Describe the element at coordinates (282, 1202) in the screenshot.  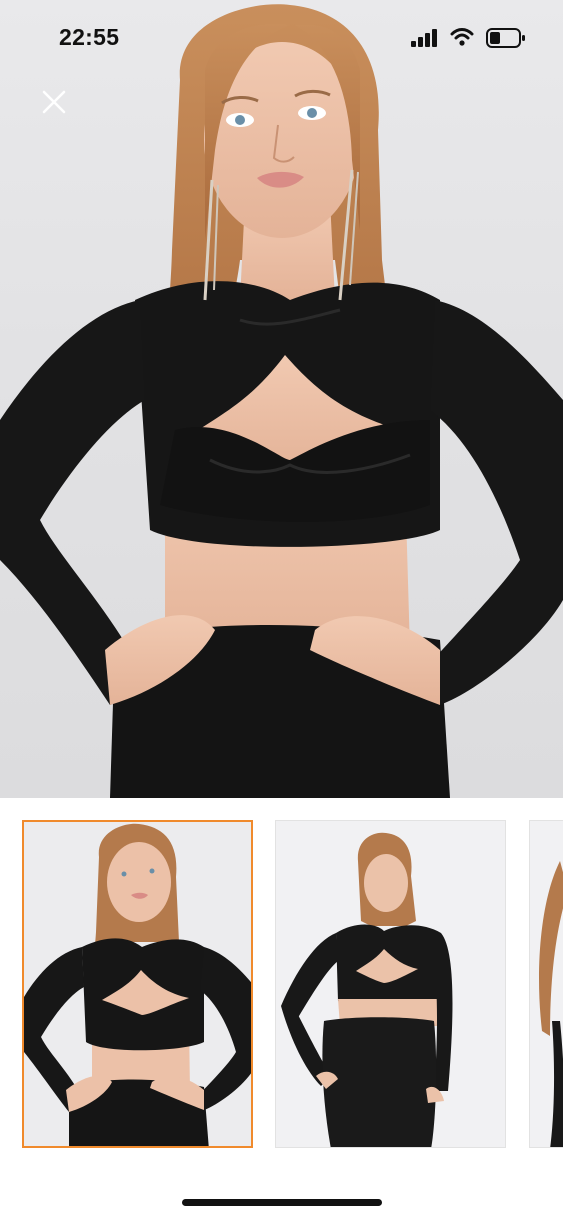
I see `home-indicator` at that location.